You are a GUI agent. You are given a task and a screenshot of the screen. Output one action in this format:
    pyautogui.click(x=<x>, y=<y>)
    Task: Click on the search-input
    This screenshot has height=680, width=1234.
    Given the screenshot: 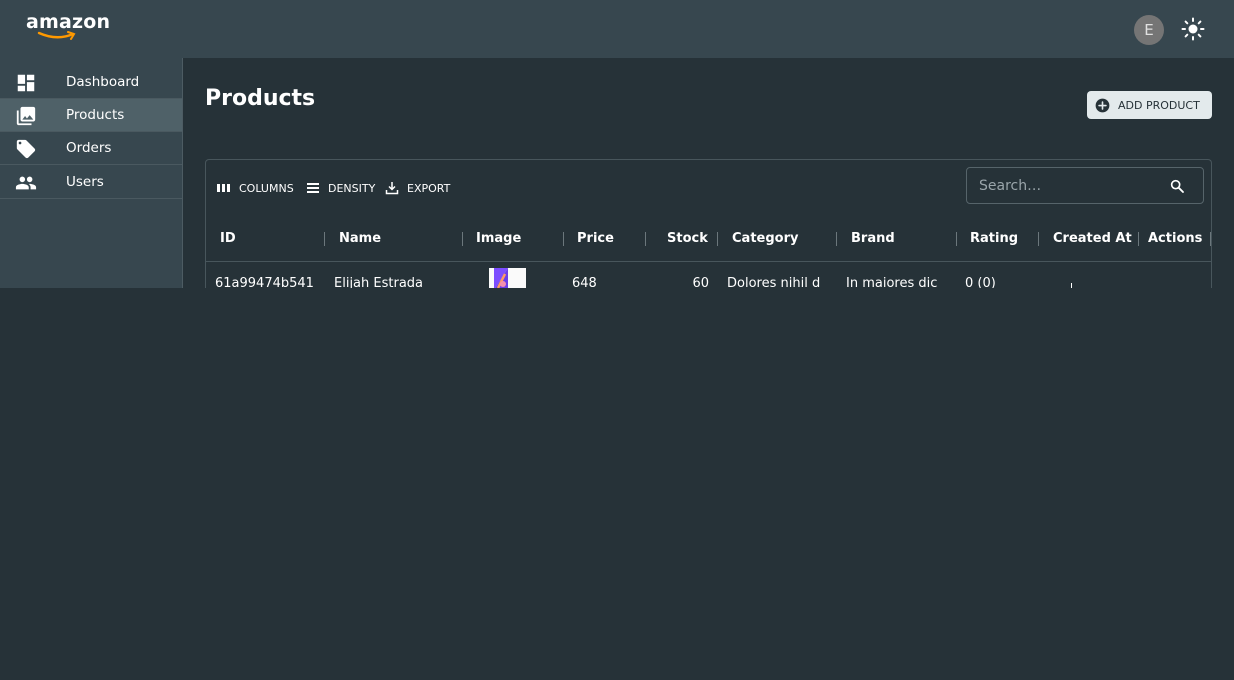 What is the action you would take?
    pyautogui.click(x=1062, y=185)
    